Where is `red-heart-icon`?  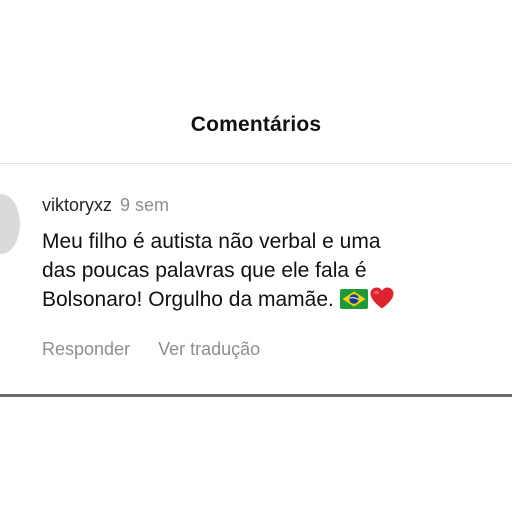
red-heart-icon is located at coordinates (382, 302).